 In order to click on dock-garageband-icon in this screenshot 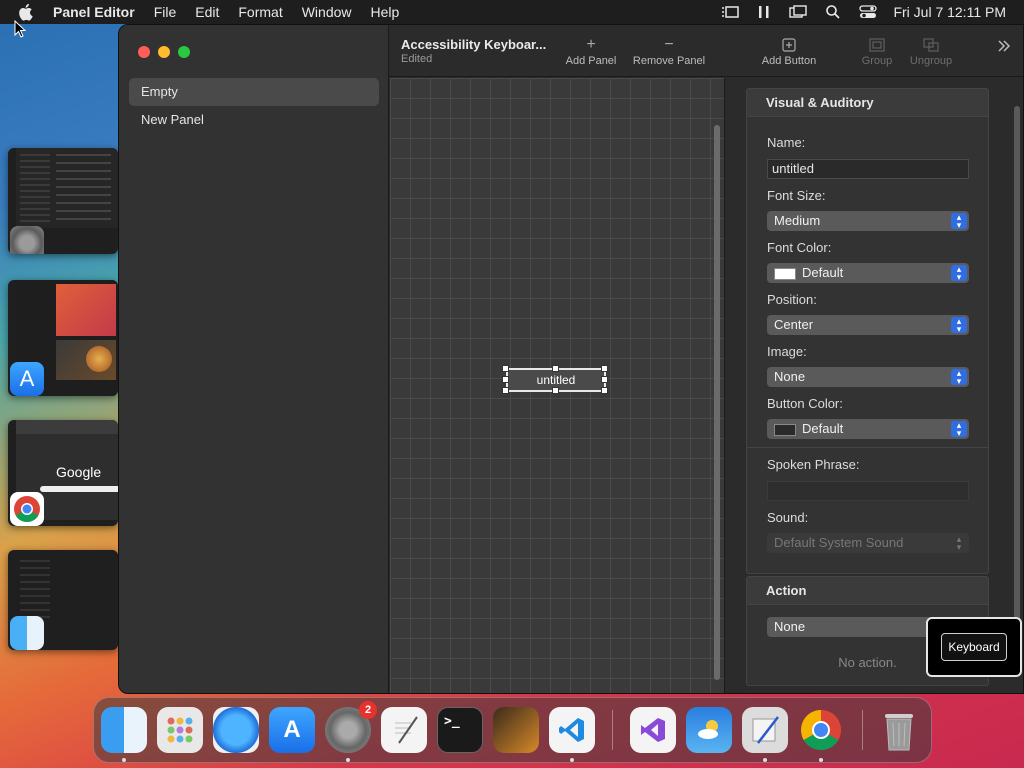, I will do `click(516, 730)`.